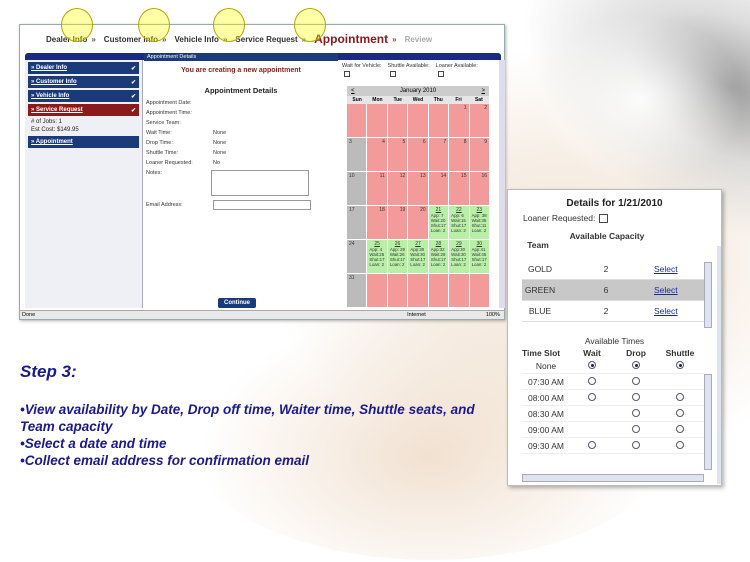 This screenshot has height=562, width=750. What do you see at coordinates (237, 303) in the screenshot?
I see `continue-button: Continue` at bounding box center [237, 303].